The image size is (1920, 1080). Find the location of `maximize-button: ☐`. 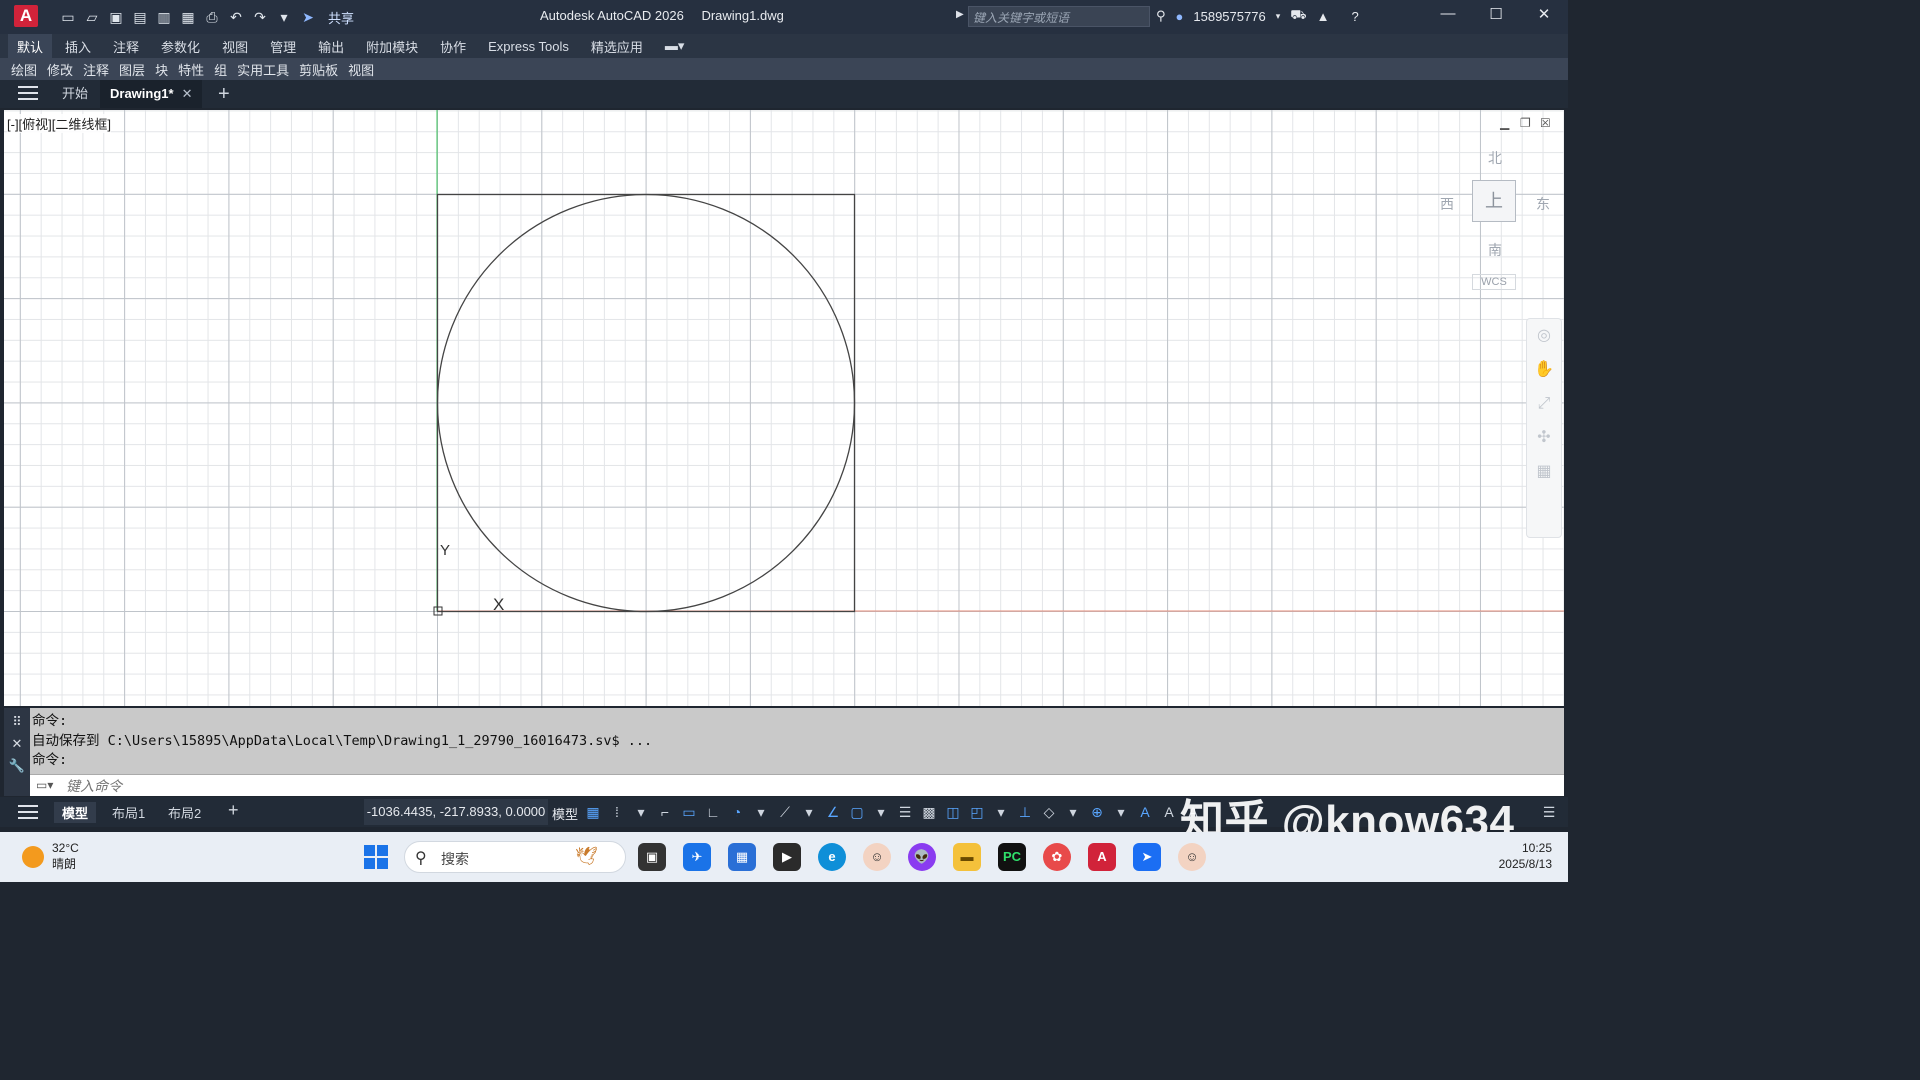

maximize-button: ☐ is located at coordinates (1496, 16).